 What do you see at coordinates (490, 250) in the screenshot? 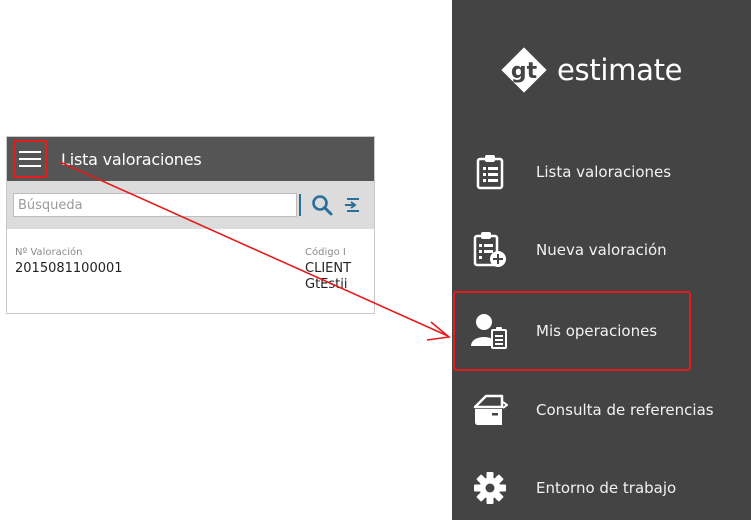
I see `clipboard-add-icon` at bounding box center [490, 250].